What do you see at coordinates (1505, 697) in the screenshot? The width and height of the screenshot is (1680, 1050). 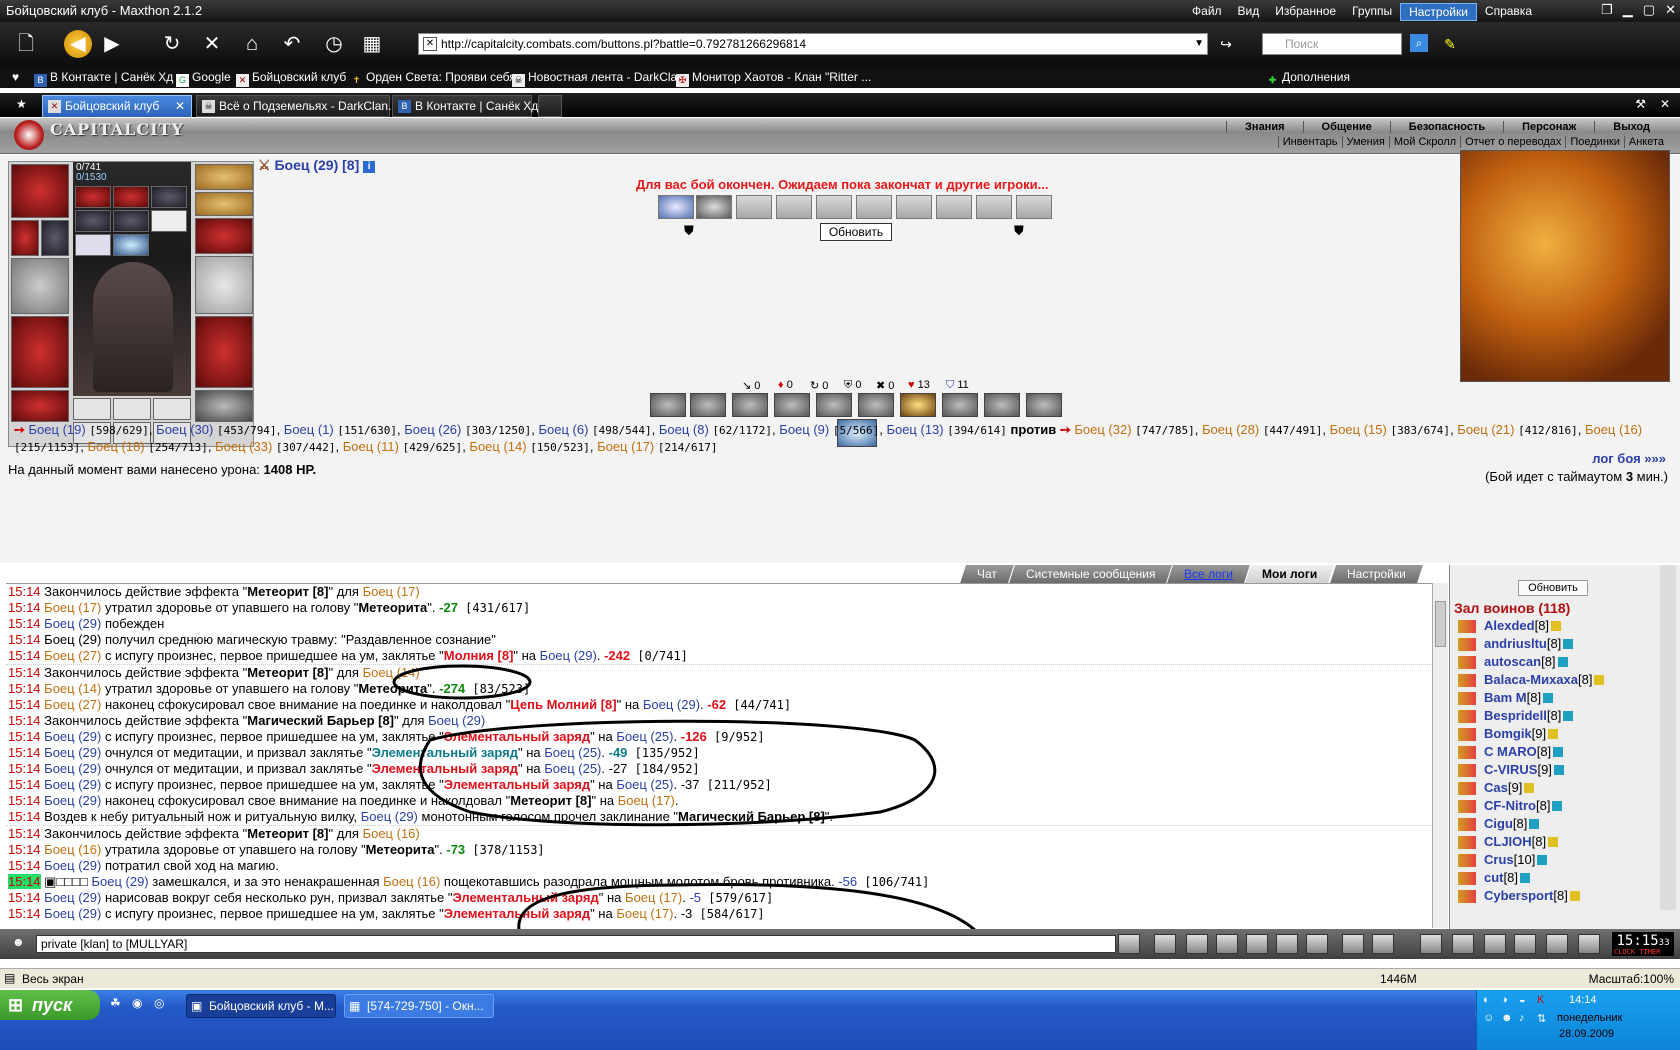 I see `warrior-name: Bam M` at bounding box center [1505, 697].